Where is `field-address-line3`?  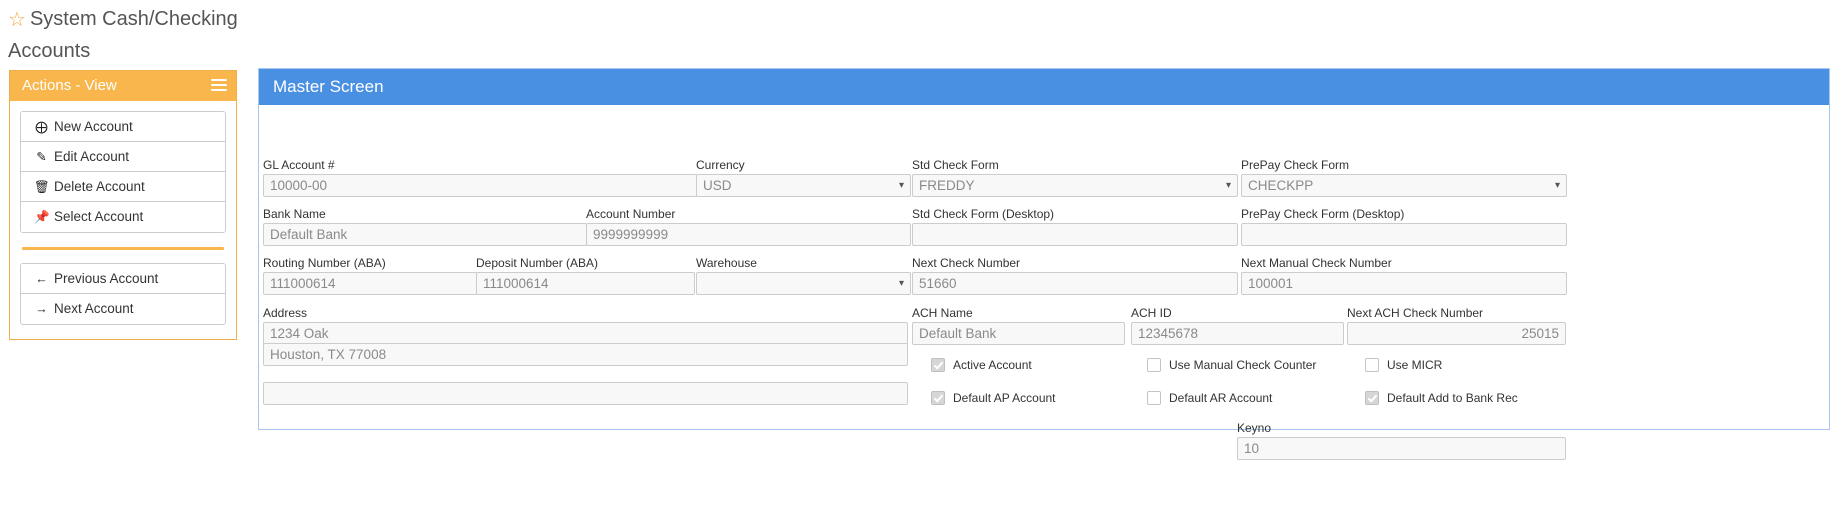 field-address-line3 is located at coordinates (585, 393).